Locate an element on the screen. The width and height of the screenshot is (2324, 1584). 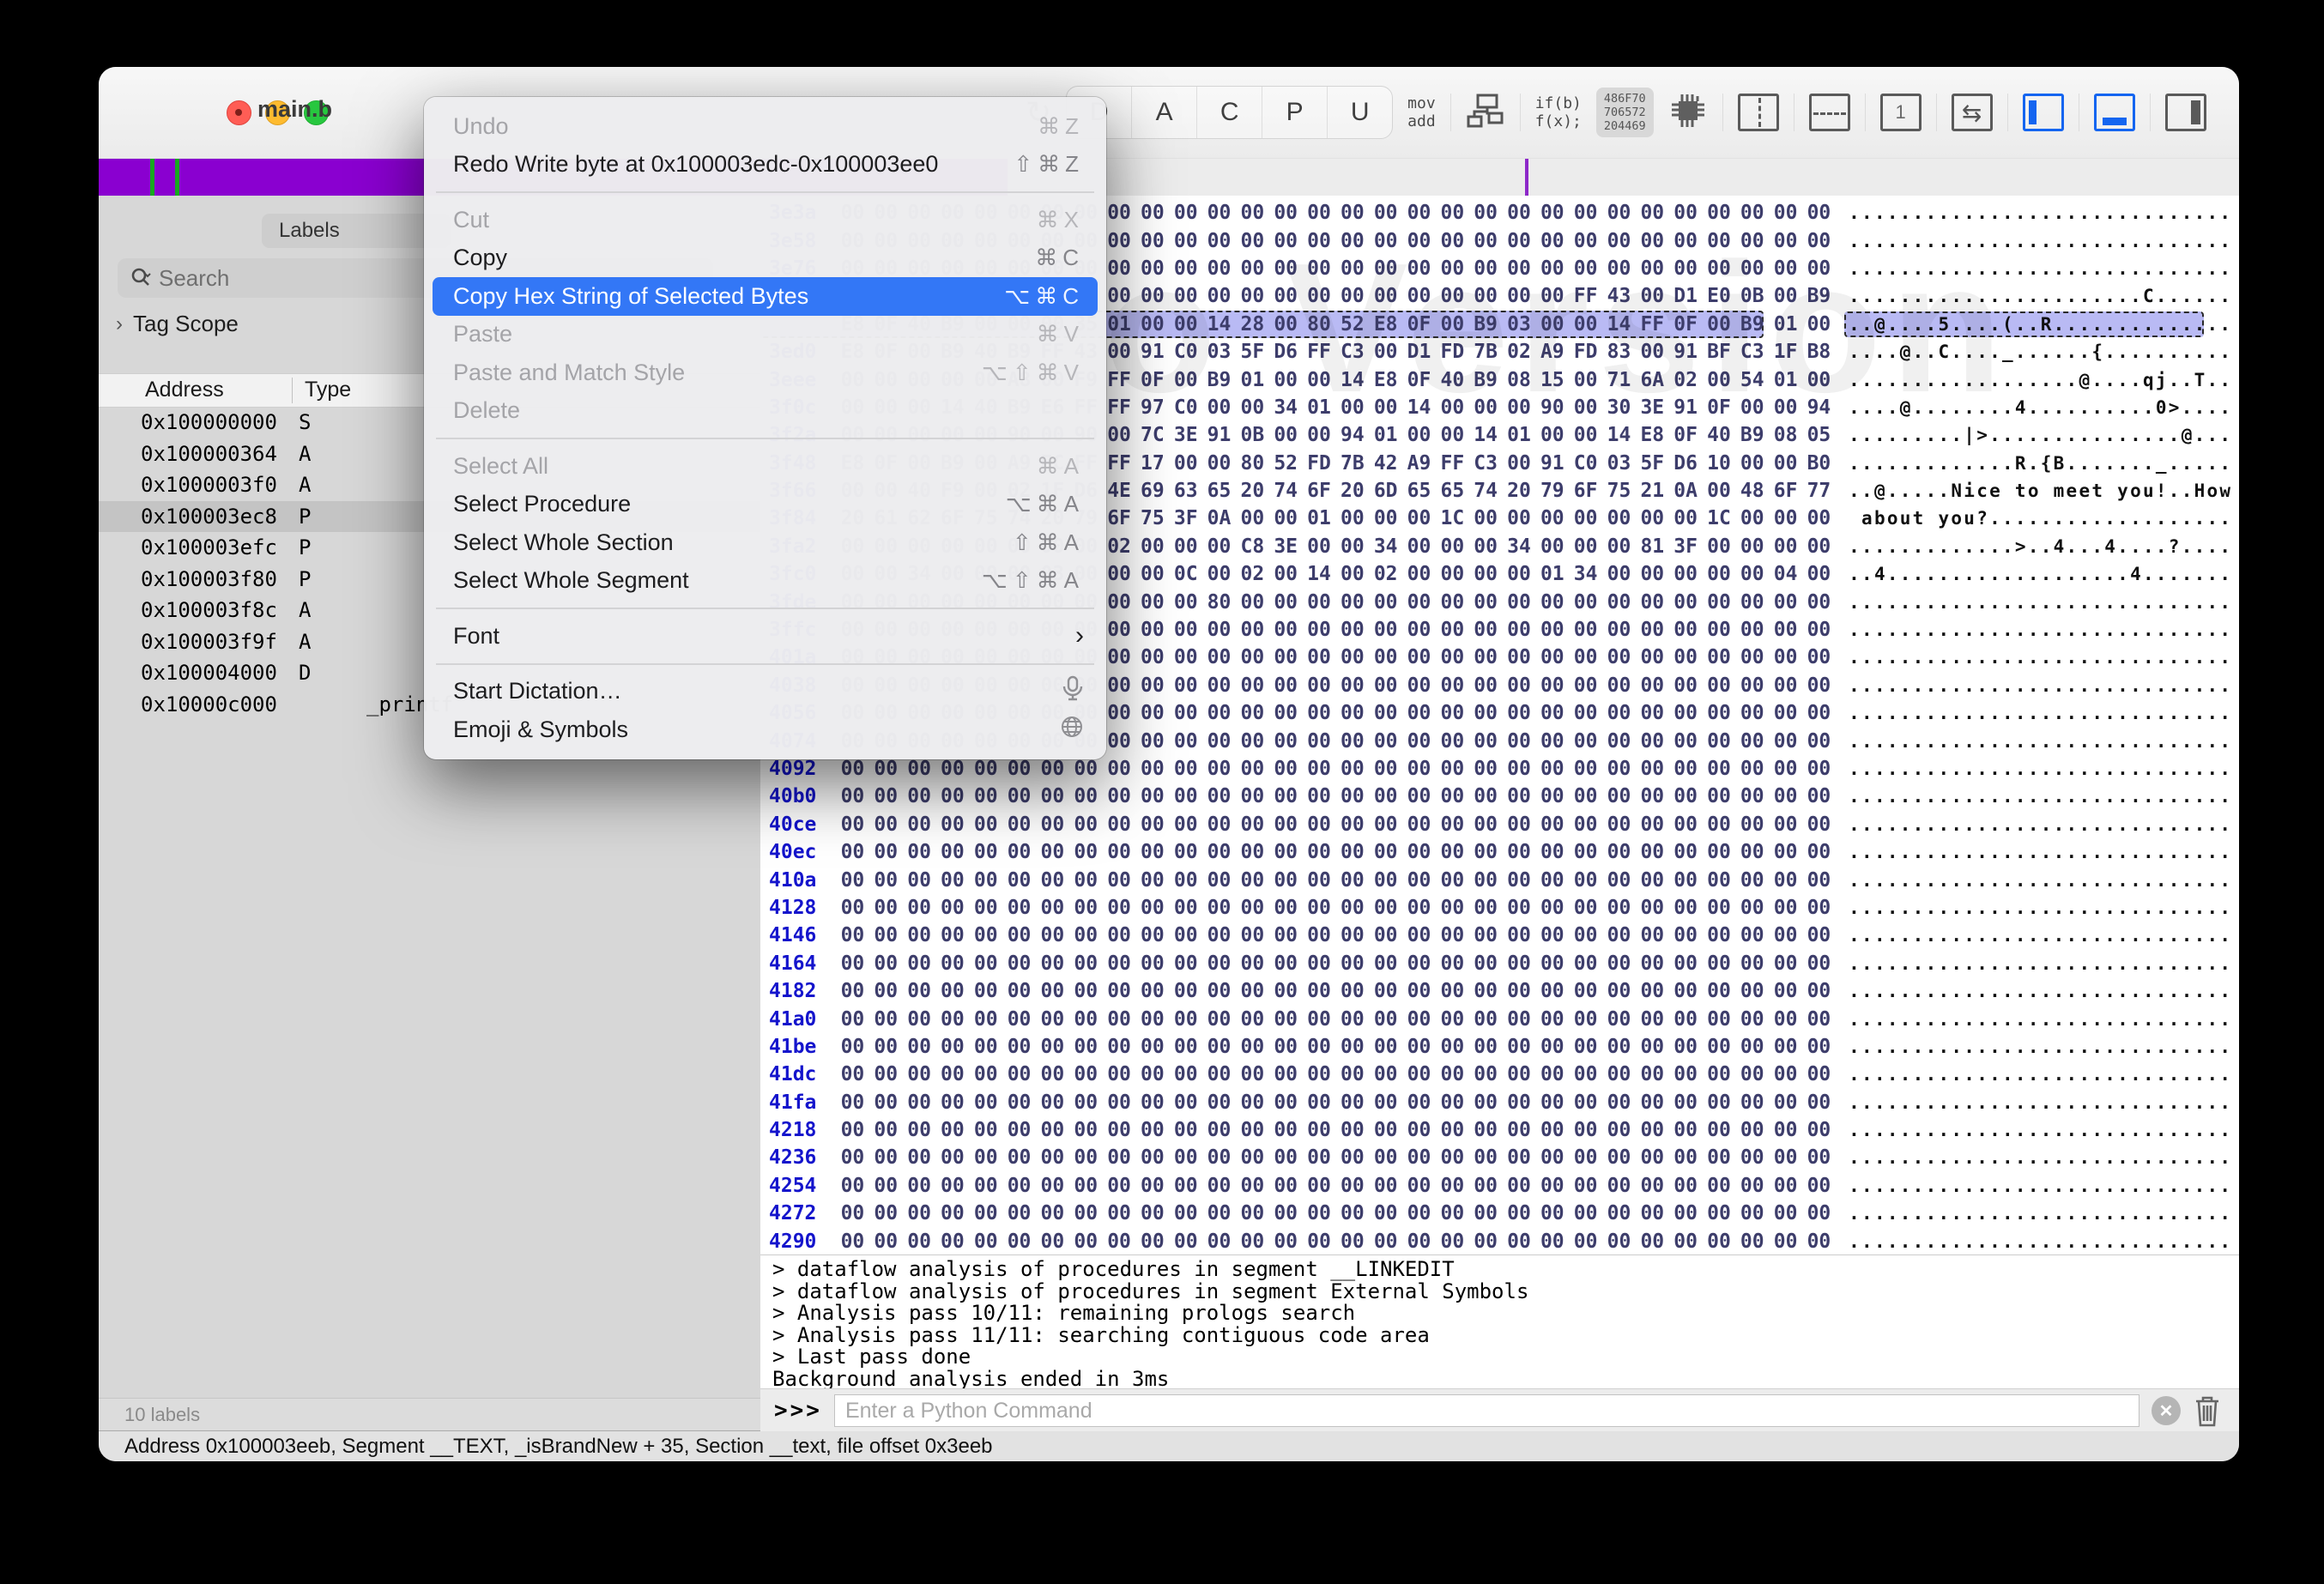
split-vertical-icon is located at coordinates (1758, 113).